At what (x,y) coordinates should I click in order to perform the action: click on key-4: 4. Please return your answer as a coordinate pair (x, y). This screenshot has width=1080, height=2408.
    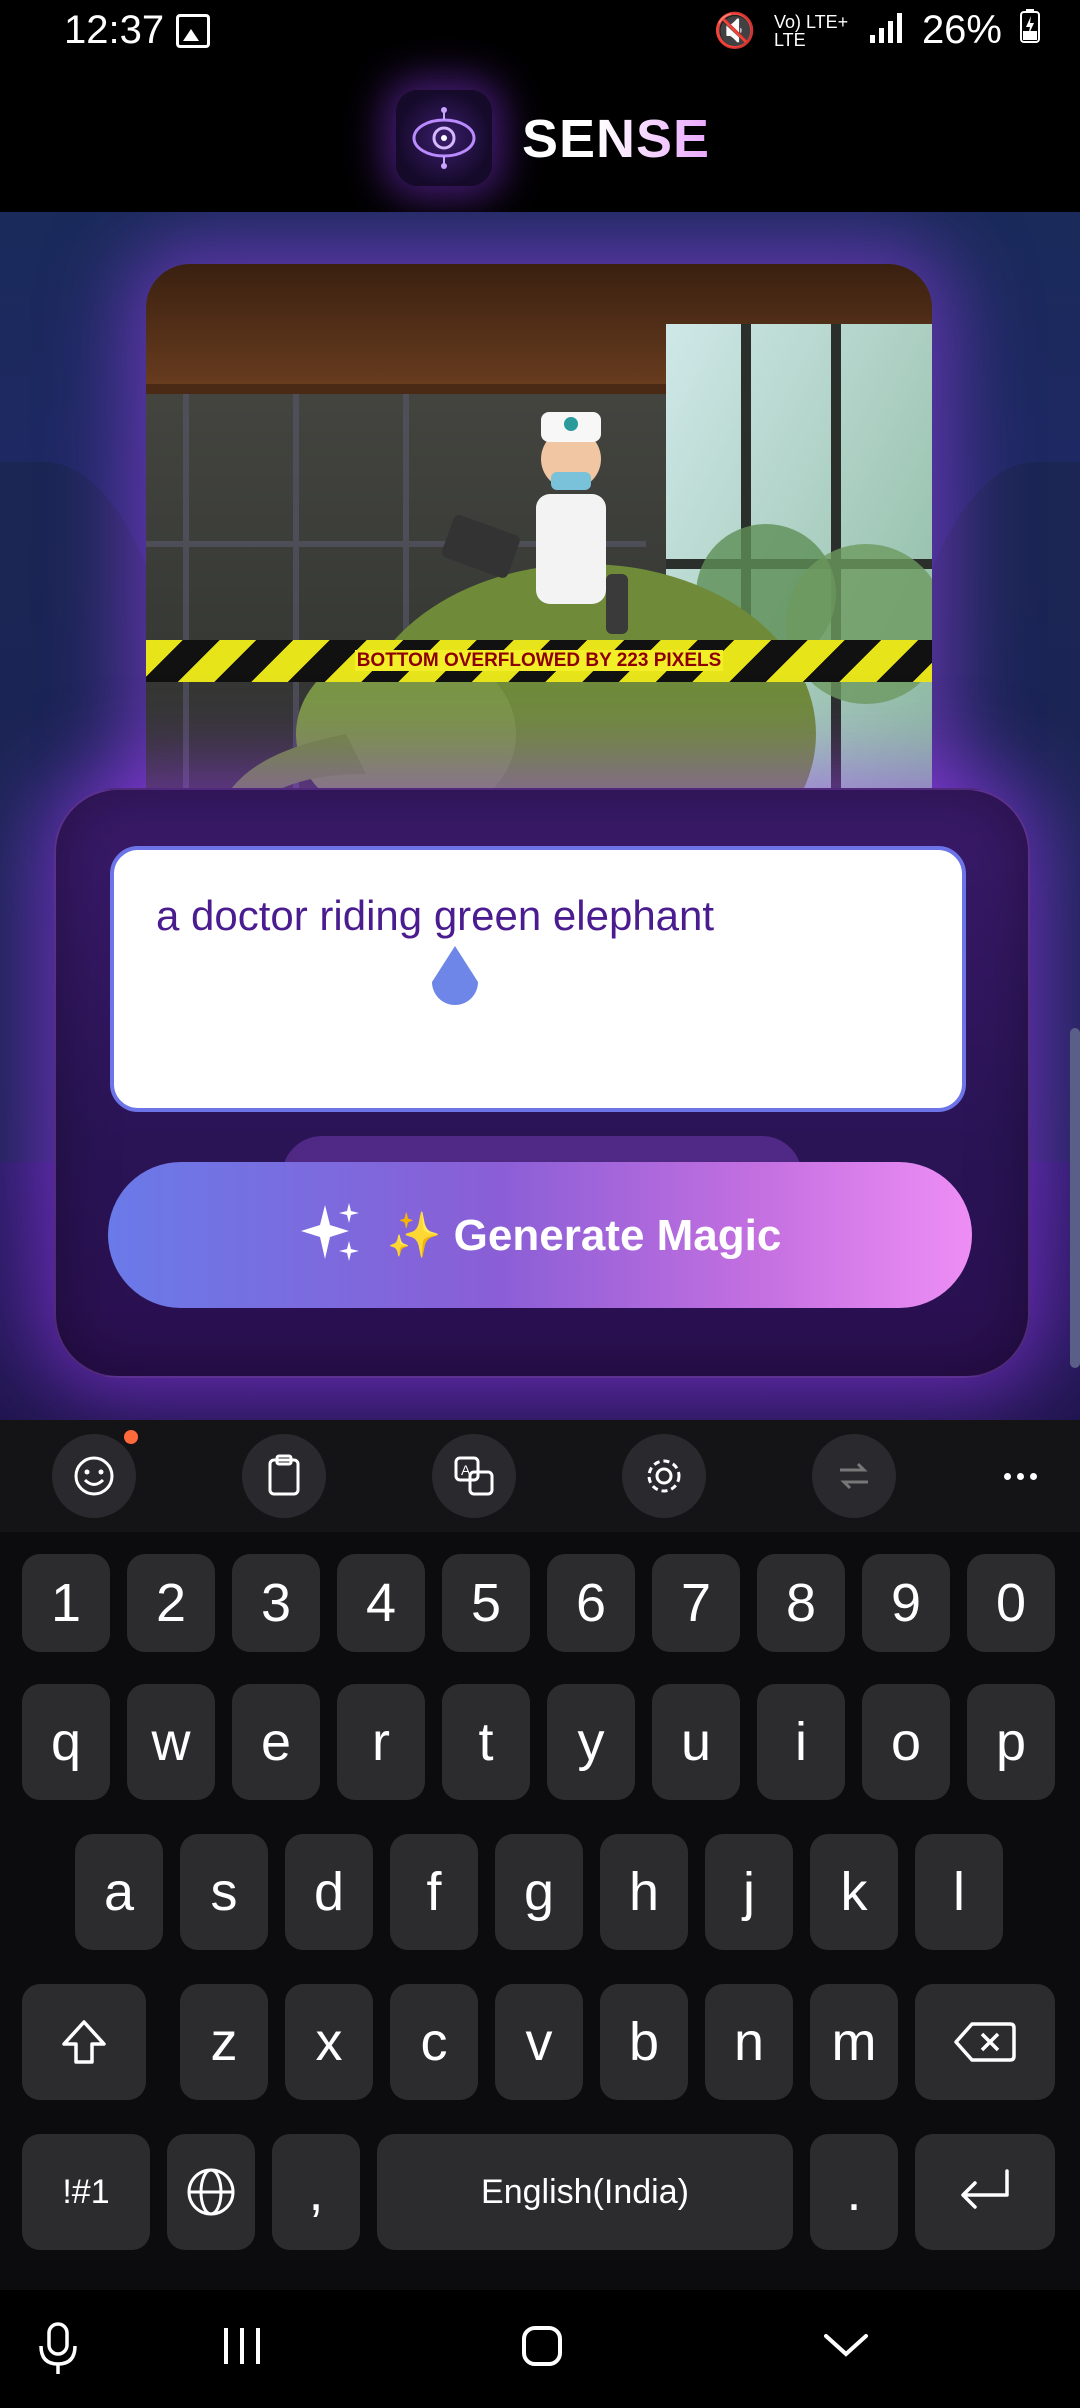
    Looking at the image, I should click on (381, 1603).